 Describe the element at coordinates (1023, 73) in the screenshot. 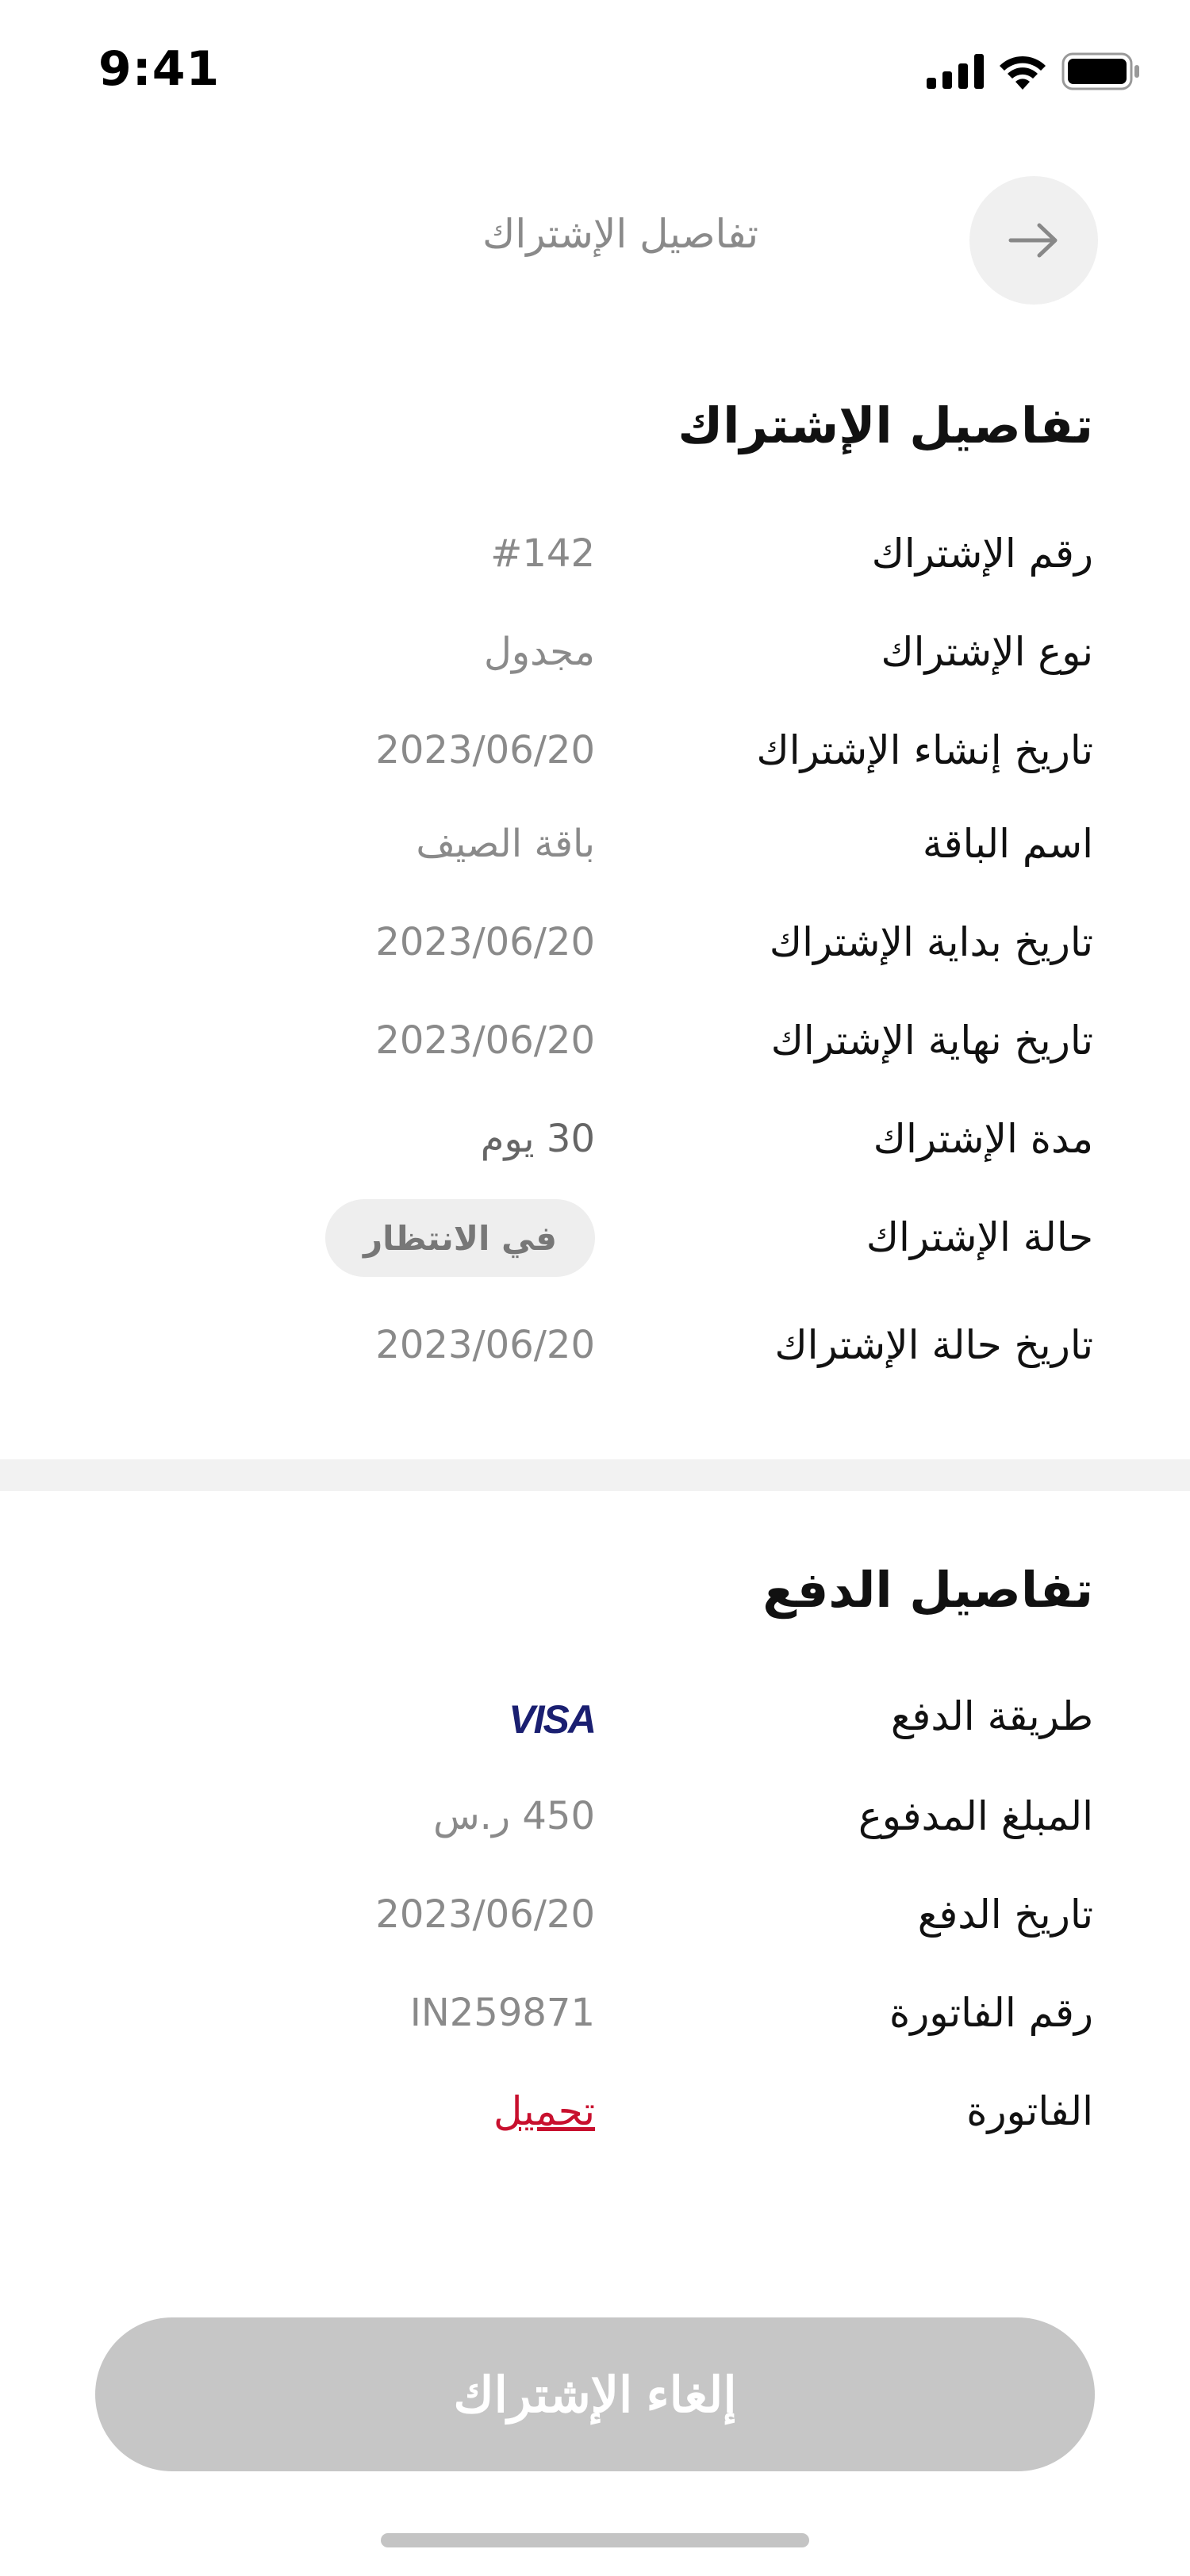

I see `wifi-icon` at that location.